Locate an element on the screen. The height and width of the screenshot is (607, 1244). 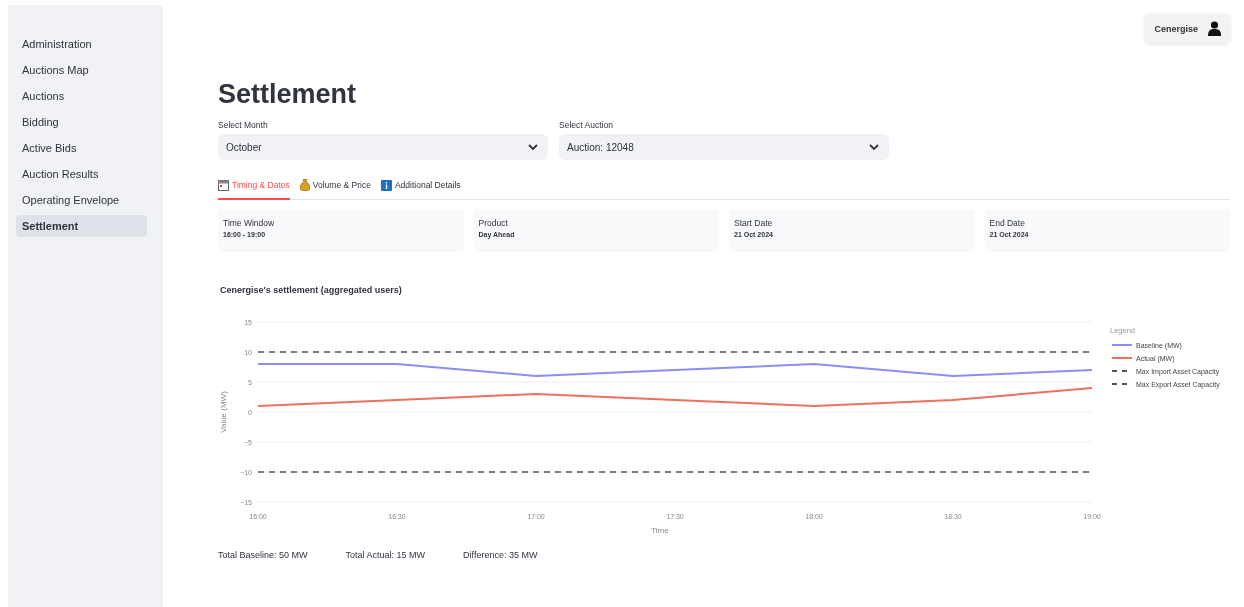
sidebar-item: Active Bids is located at coordinates (81, 148).